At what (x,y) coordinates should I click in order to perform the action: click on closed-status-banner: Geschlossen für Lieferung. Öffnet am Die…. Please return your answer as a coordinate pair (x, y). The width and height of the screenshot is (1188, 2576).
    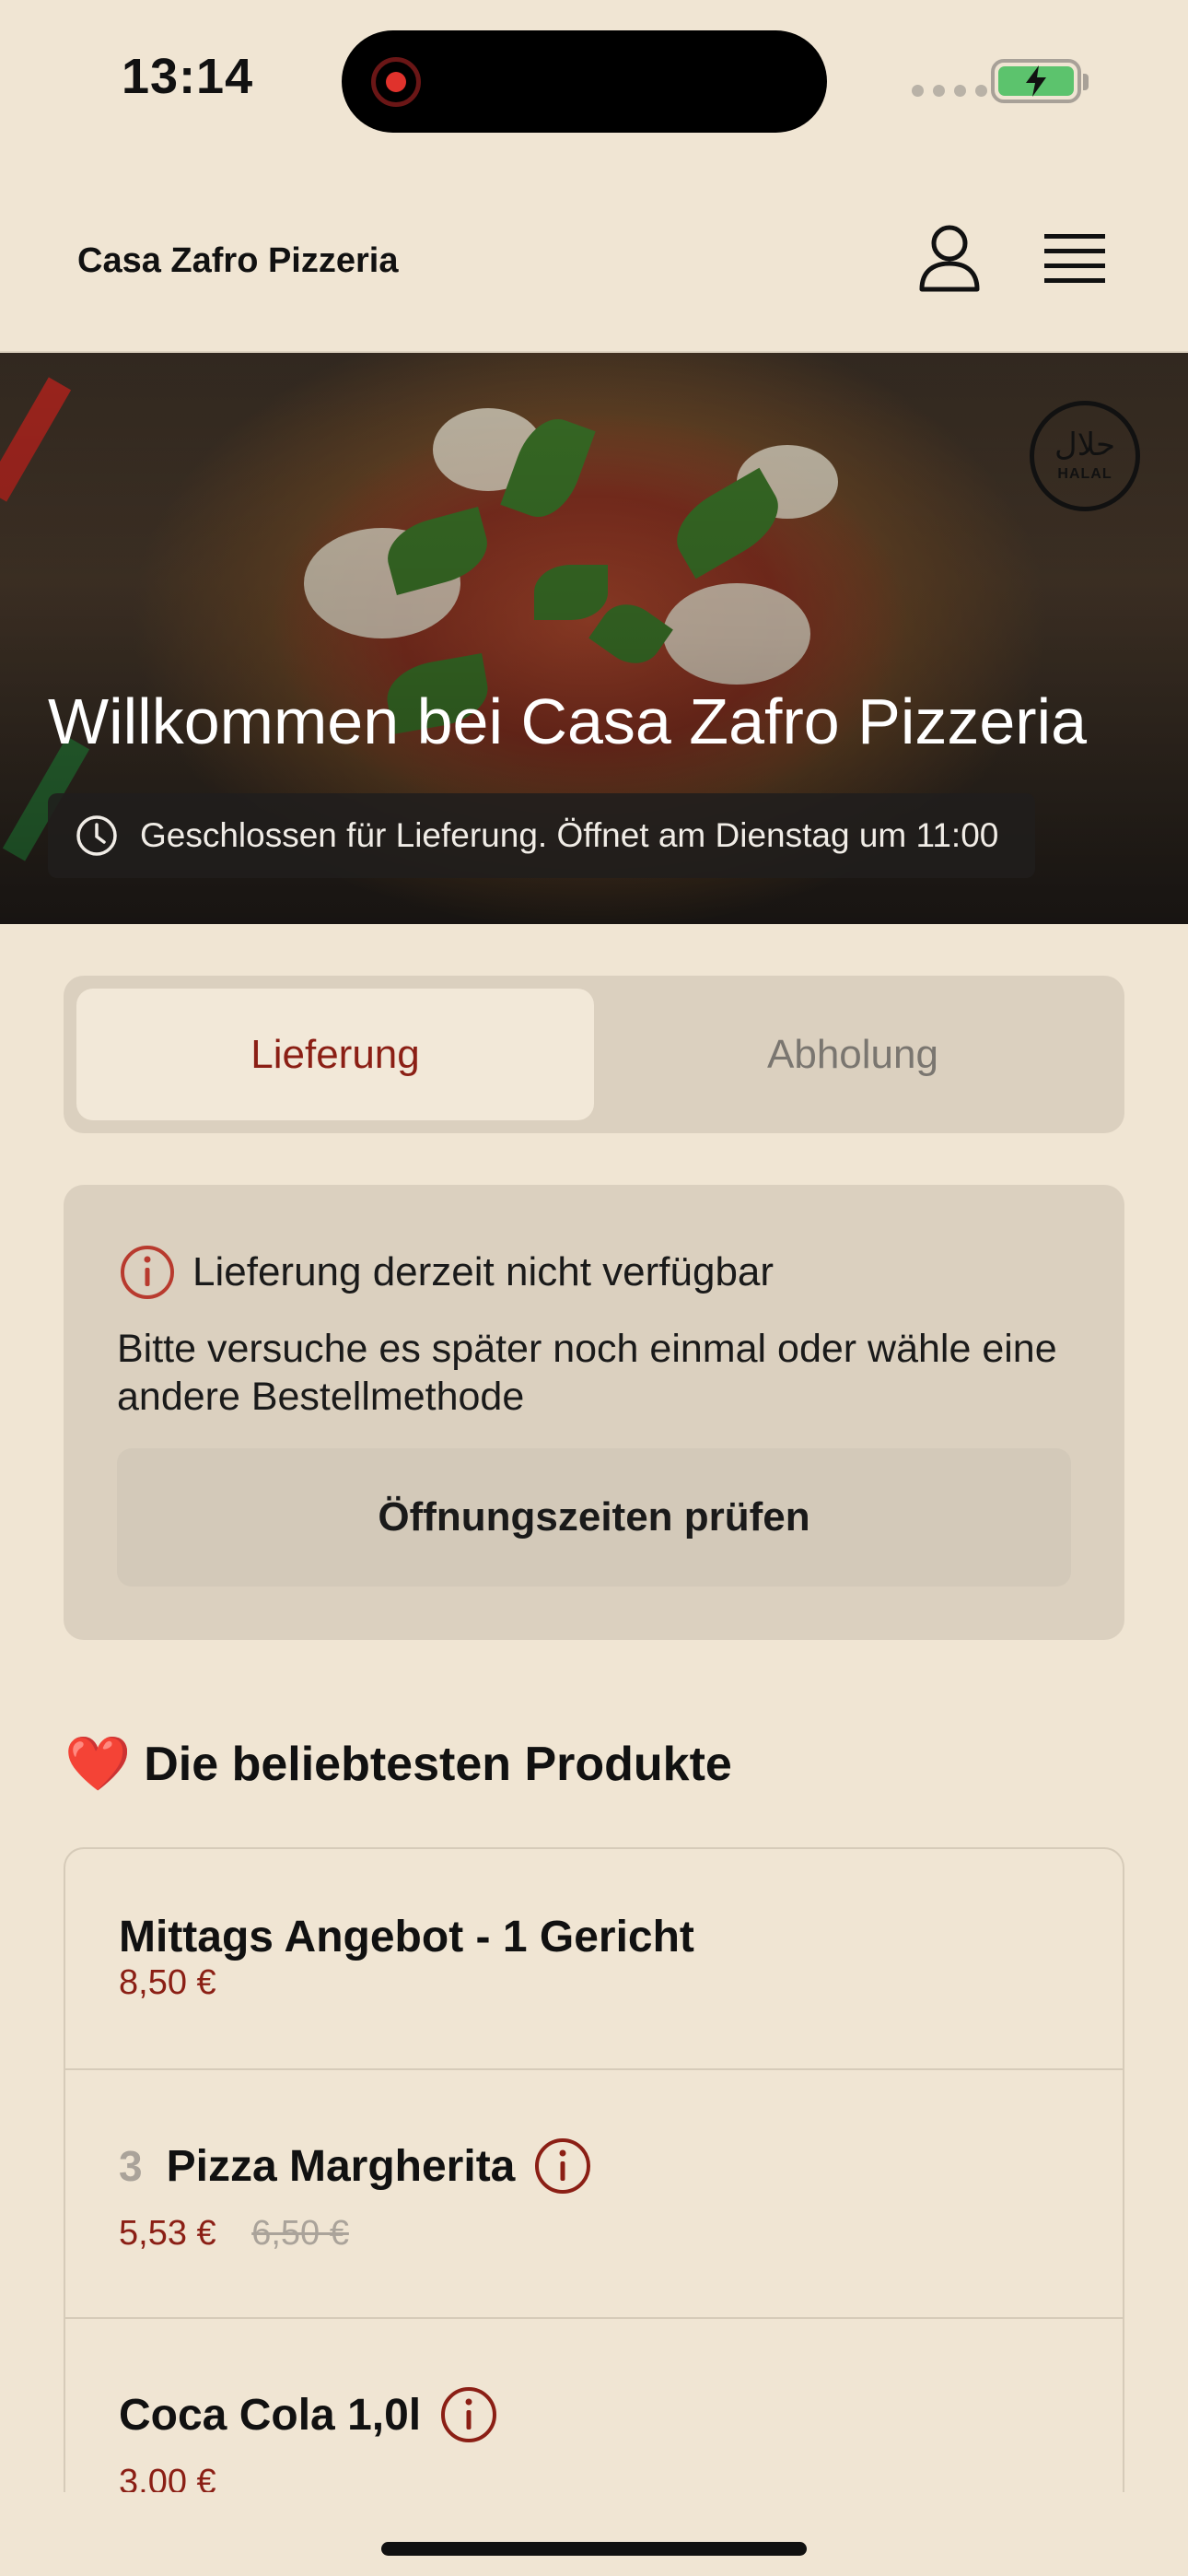
    Looking at the image, I should click on (541, 835).